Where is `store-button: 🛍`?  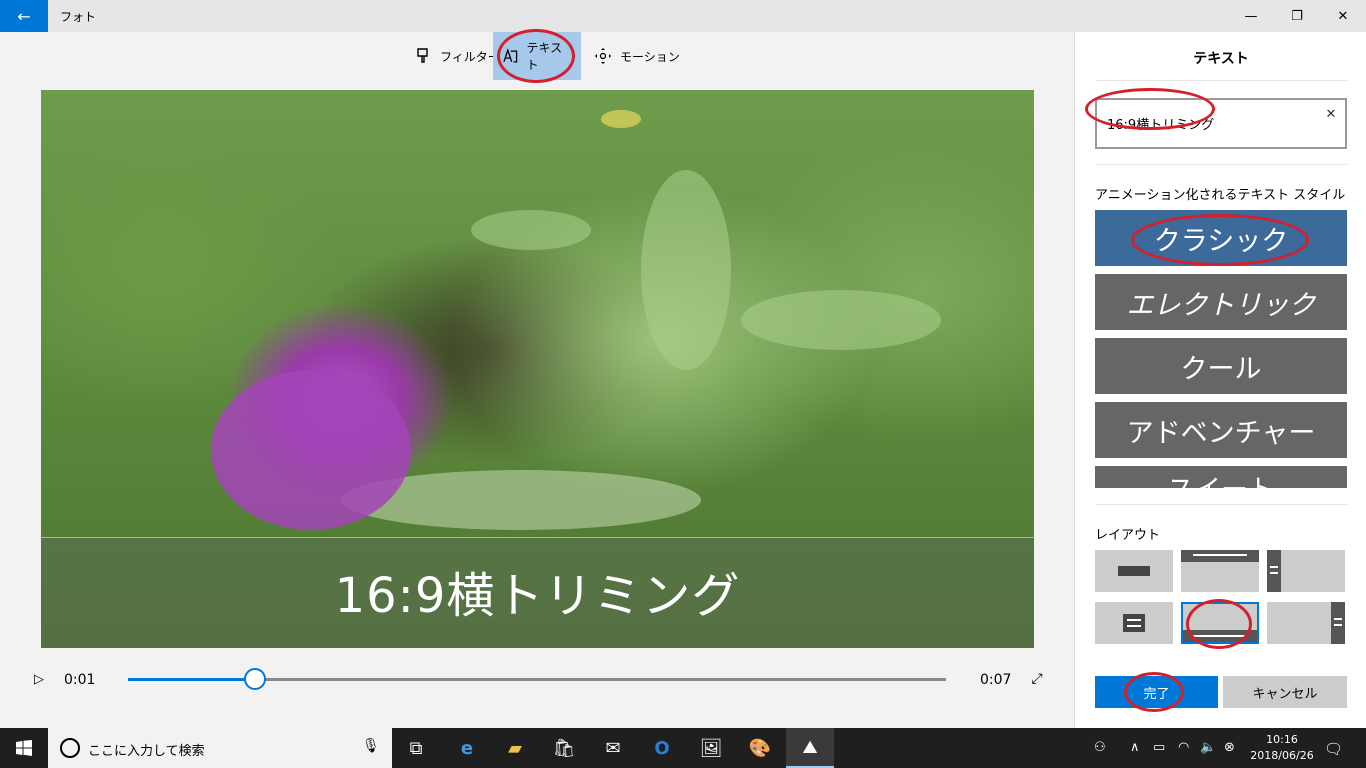 store-button: 🛍 is located at coordinates (564, 748).